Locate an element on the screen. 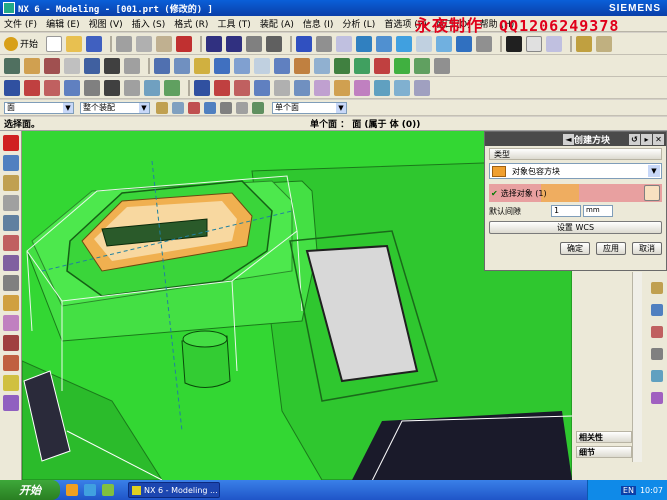 The image size is (667, 500). cancel-button: 取消 is located at coordinates (647, 248).